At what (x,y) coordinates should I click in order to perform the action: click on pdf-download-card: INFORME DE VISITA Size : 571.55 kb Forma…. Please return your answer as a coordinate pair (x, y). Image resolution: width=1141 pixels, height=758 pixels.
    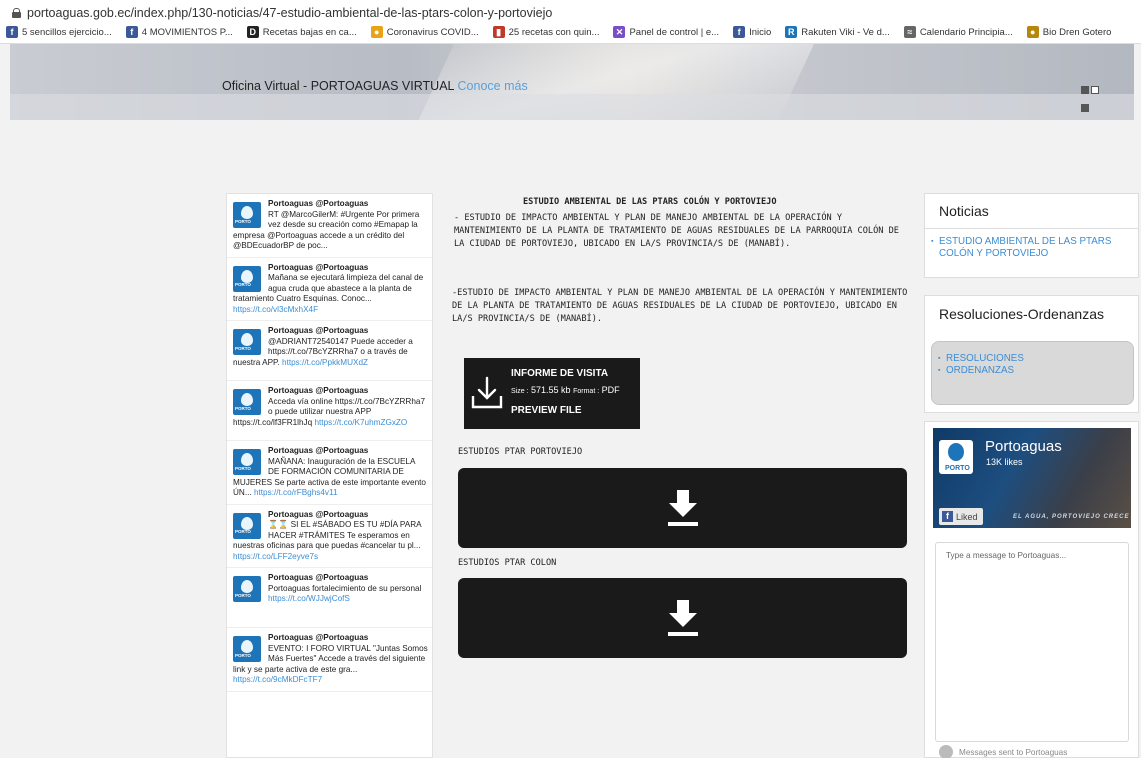
    Looking at the image, I should click on (552, 393).